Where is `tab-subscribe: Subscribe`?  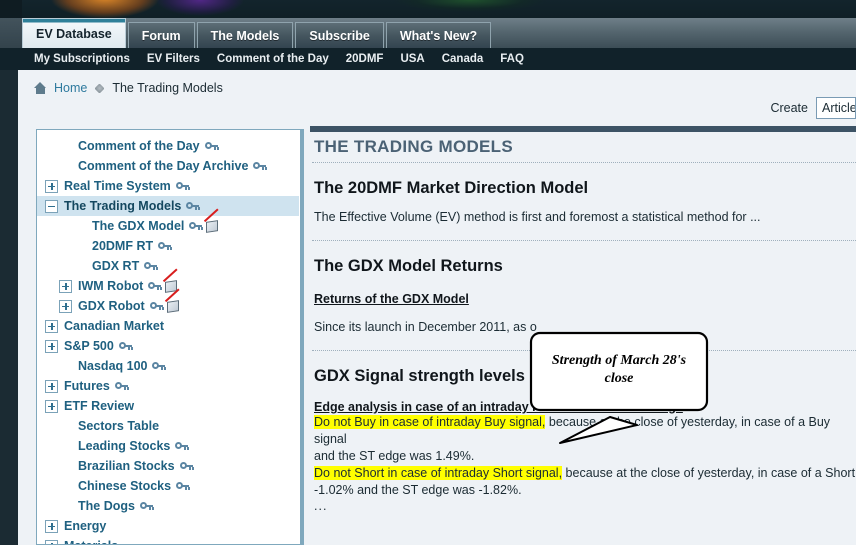
tab-subscribe: Subscribe is located at coordinates (339, 35).